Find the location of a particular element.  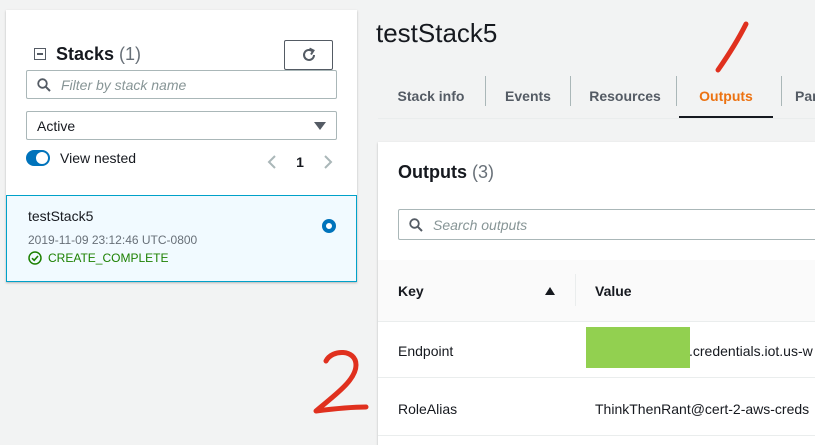

stack-status-text: CREATE_COMPLETE is located at coordinates (108, 258).